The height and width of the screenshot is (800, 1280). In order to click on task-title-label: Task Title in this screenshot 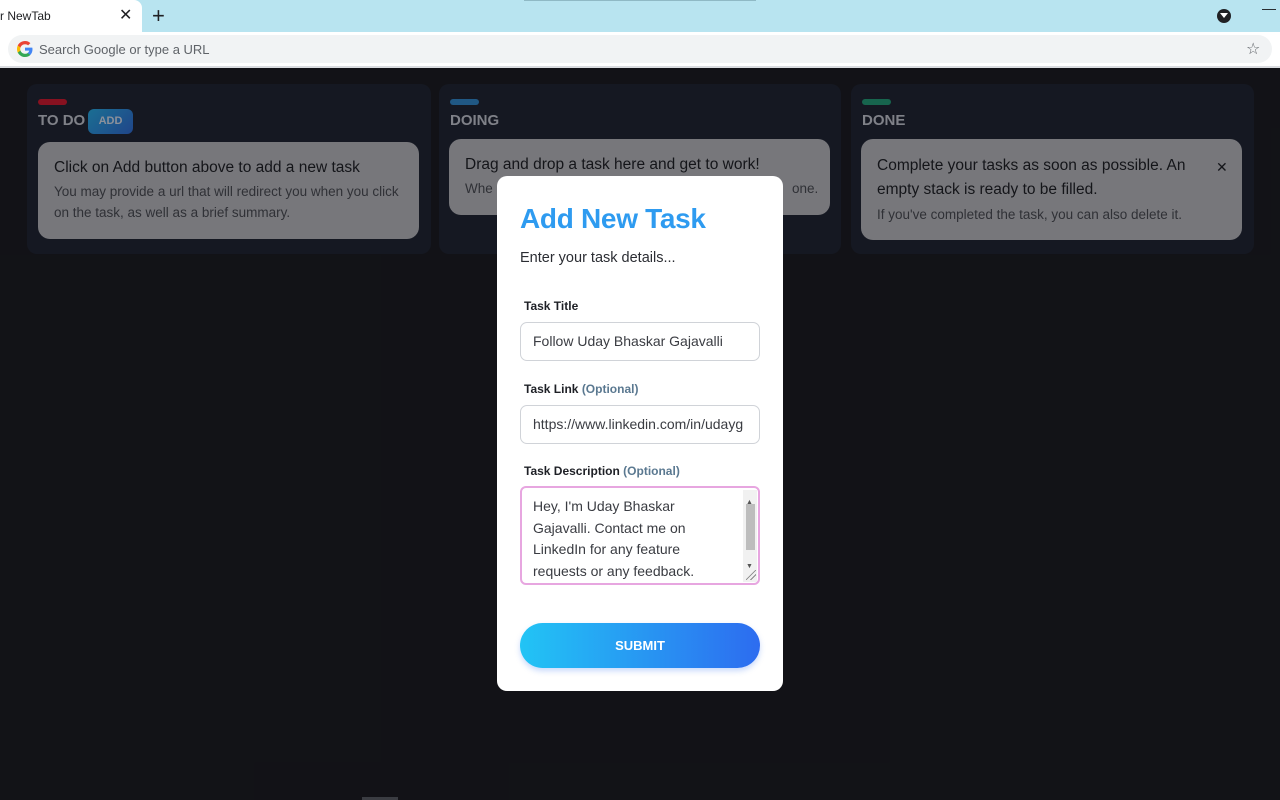, I will do `click(551, 306)`.